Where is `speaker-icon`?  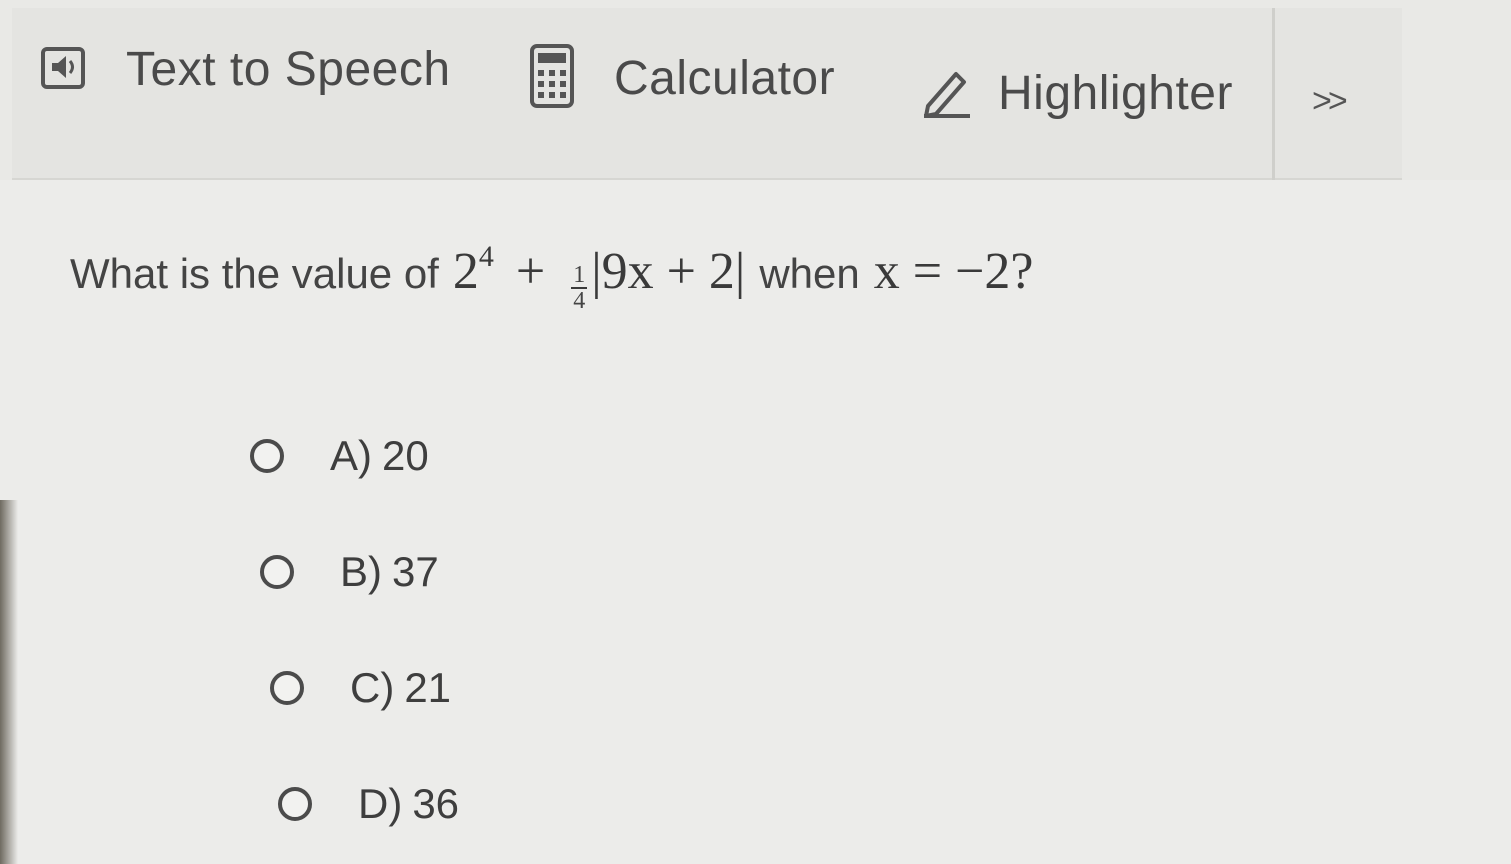
speaker-icon is located at coordinates (64, 69).